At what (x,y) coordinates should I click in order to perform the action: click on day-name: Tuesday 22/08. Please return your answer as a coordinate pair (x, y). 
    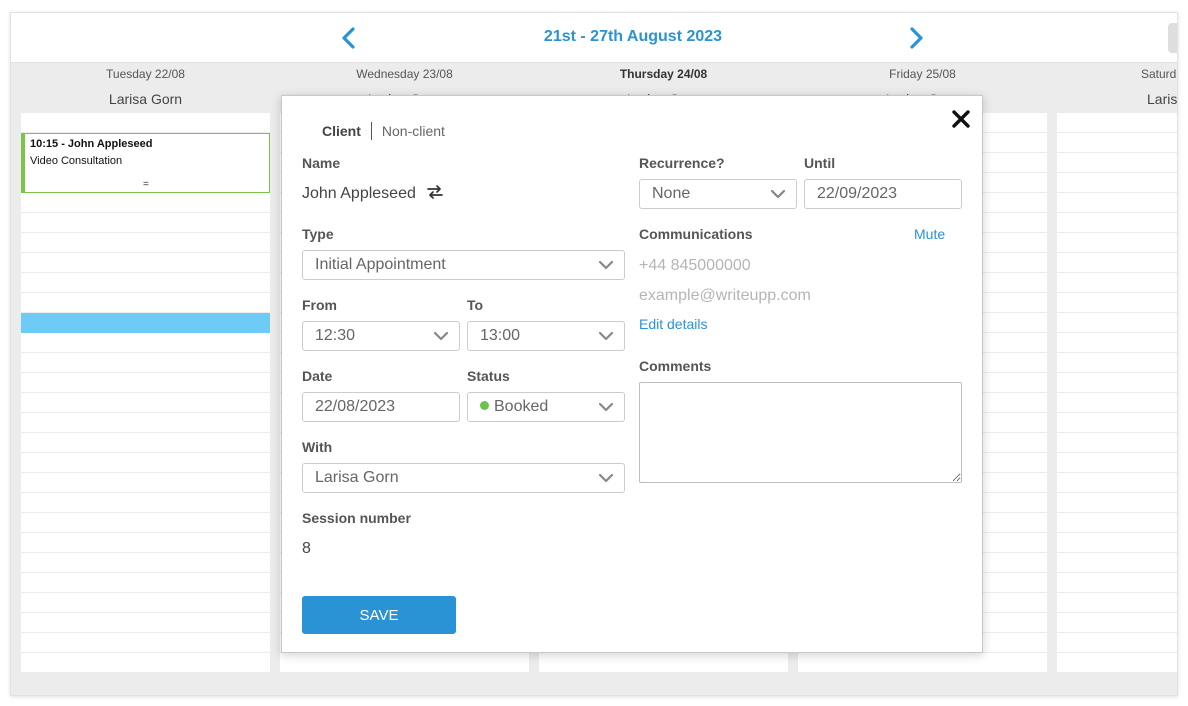
    Looking at the image, I should click on (145, 74).